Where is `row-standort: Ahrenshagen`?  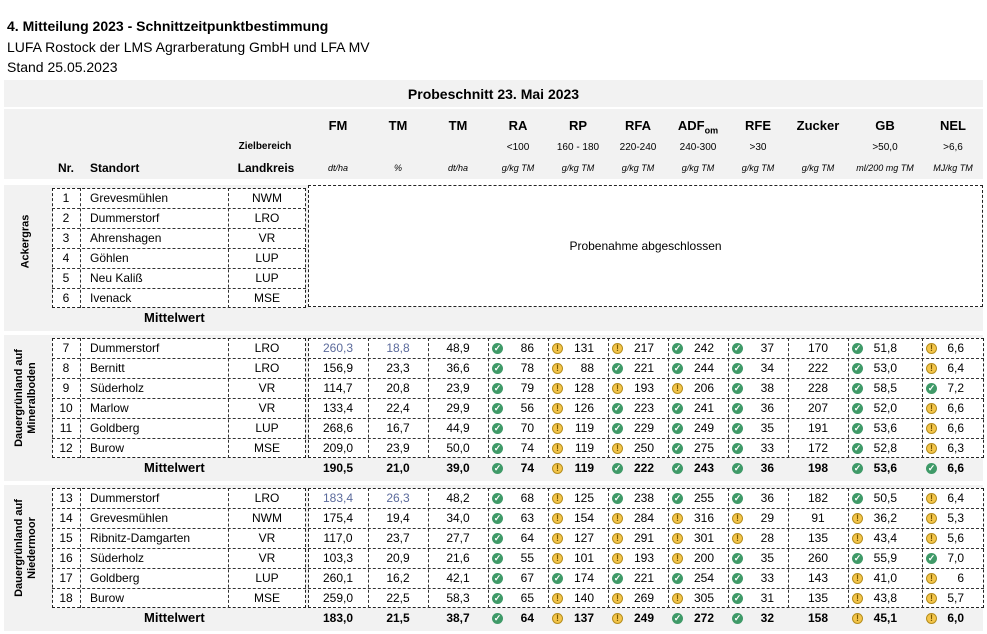
row-standort: Ahrenshagen is located at coordinates (126, 238).